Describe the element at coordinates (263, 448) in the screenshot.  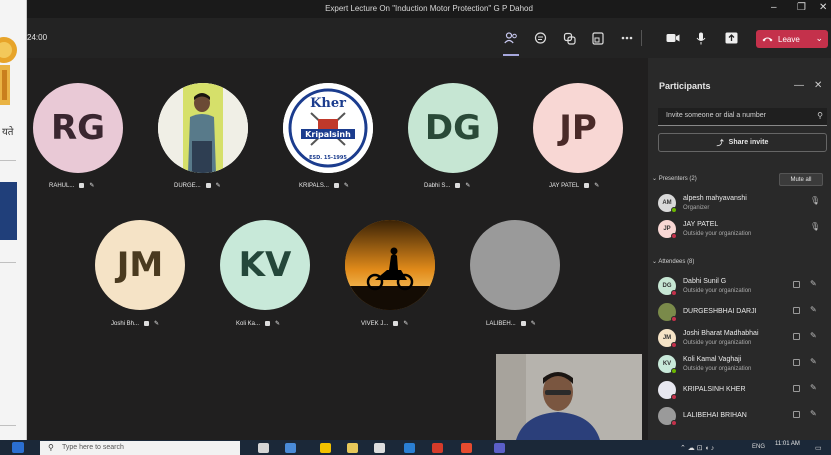
I see `task-view-icon` at that location.